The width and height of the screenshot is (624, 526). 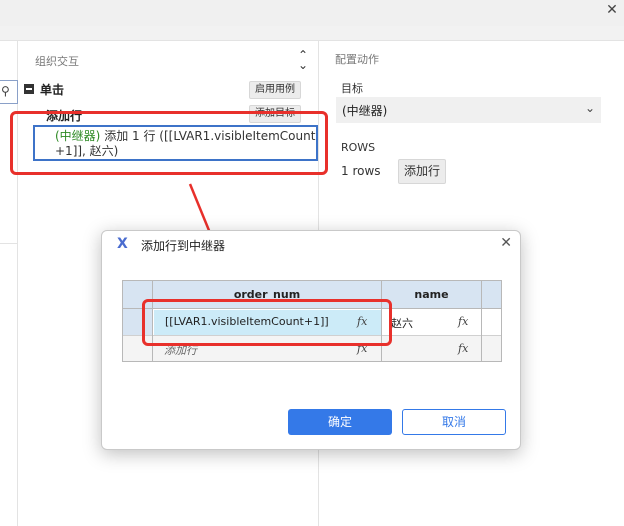 What do you see at coordinates (358, 147) in the screenshot?
I see `rows-label: ROWS` at bounding box center [358, 147].